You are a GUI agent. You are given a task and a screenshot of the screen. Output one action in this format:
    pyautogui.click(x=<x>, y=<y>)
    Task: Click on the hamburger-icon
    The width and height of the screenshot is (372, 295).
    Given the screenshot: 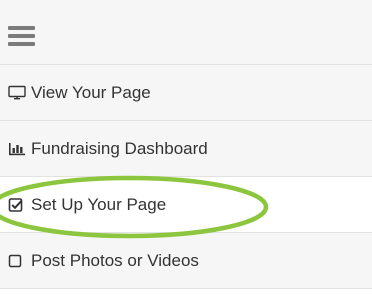 What is the action you would take?
    pyautogui.click(x=21, y=36)
    